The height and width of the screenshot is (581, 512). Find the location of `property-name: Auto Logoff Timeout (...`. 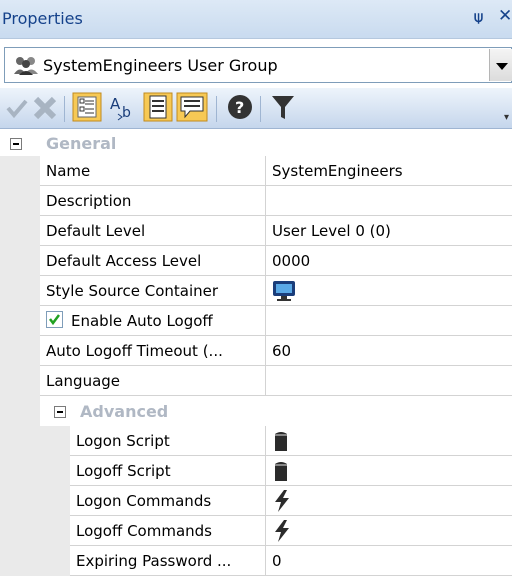

property-name: Auto Logoff Timeout (... is located at coordinates (152, 351).